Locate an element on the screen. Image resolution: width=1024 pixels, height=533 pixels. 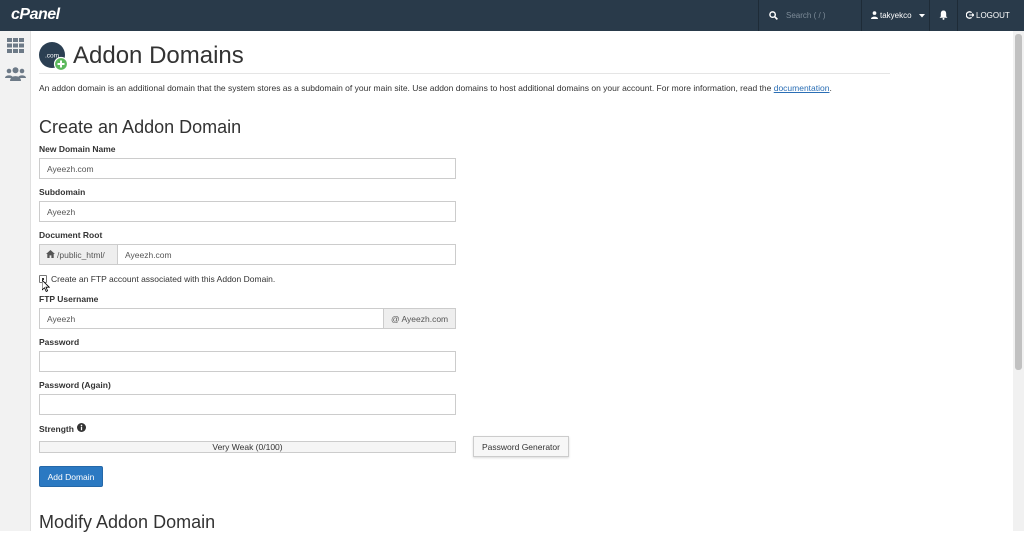
ftp-username-domain-suffix: @ Ayeezh.com is located at coordinates (419, 318).